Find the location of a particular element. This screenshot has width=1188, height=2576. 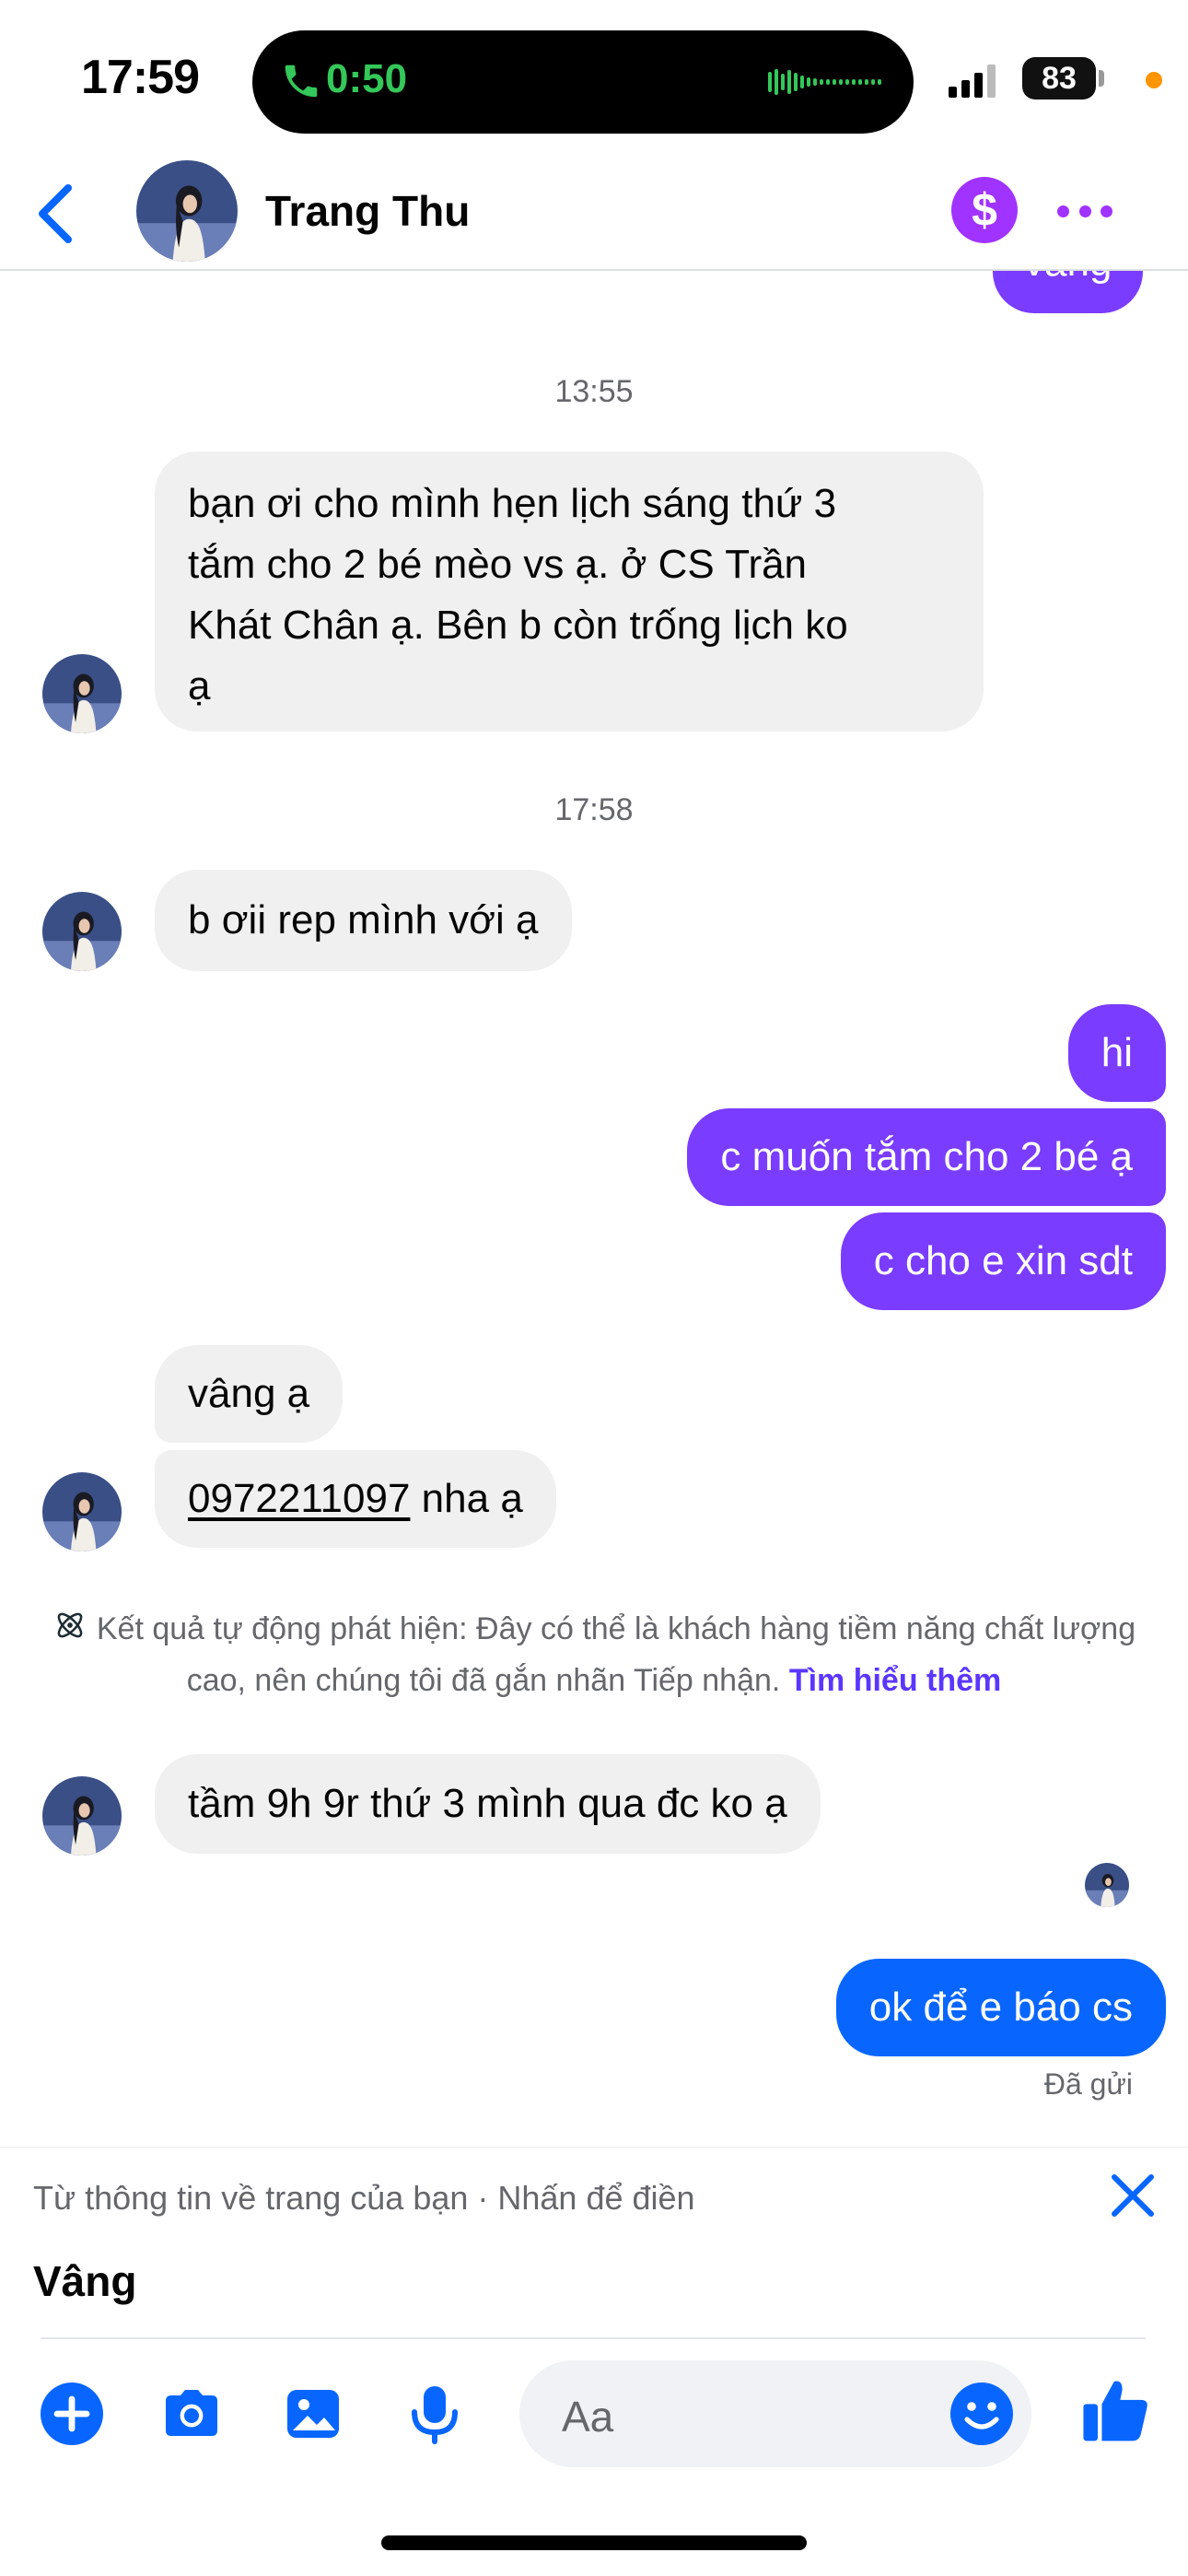

timestamp: 17:58 is located at coordinates (594, 809).